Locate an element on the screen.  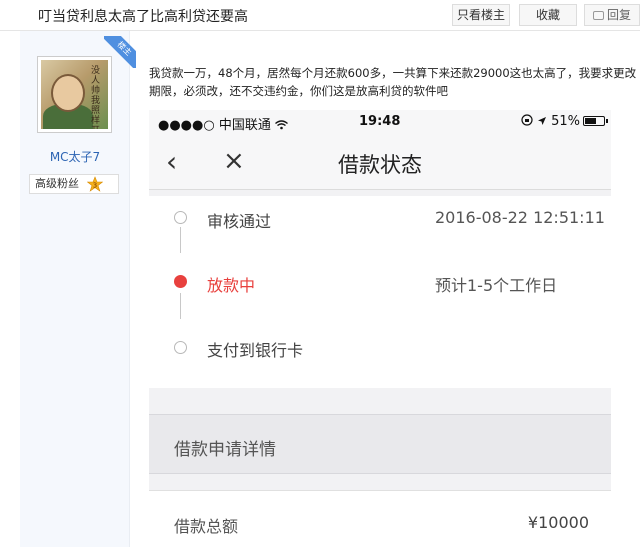
timeline-step-label: 放款中 is located at coordinates (231, 285).